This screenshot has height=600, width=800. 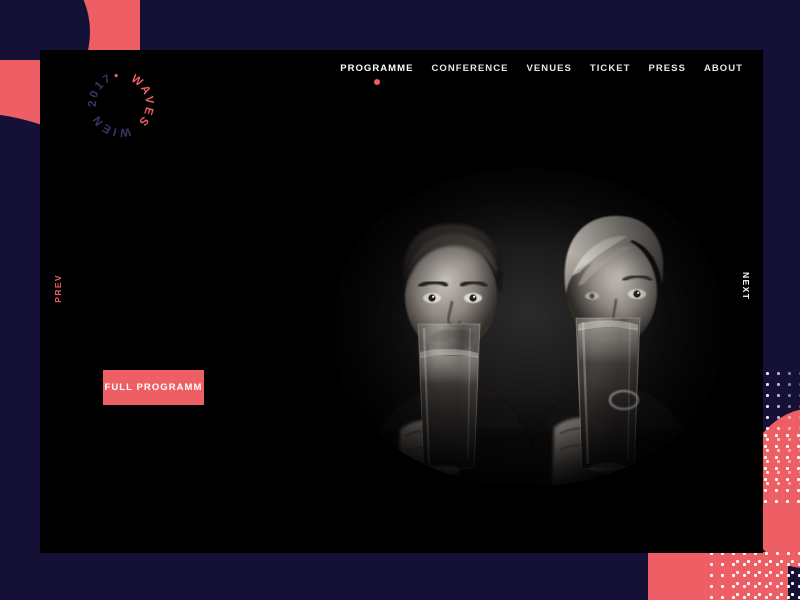 What do you see at coordinates (780, 470) in the screenshot?
I see `decor-dot-pattern-right-lower` at bounding box center [780, 470].